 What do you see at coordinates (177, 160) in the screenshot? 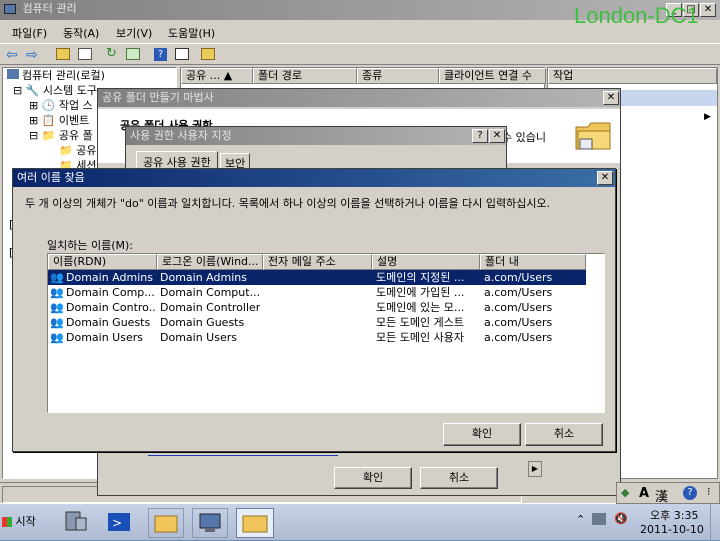
I see `tab-share-permissions: 공유 사용 권한` at bounding box center [177, 160].